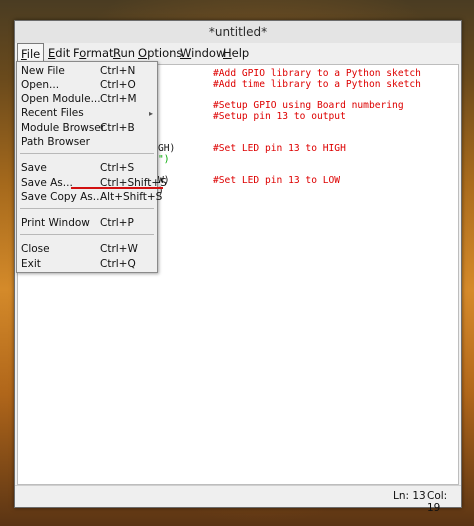  I want to click on menu-item-accel: Ctrl+B, so click(117, 128).